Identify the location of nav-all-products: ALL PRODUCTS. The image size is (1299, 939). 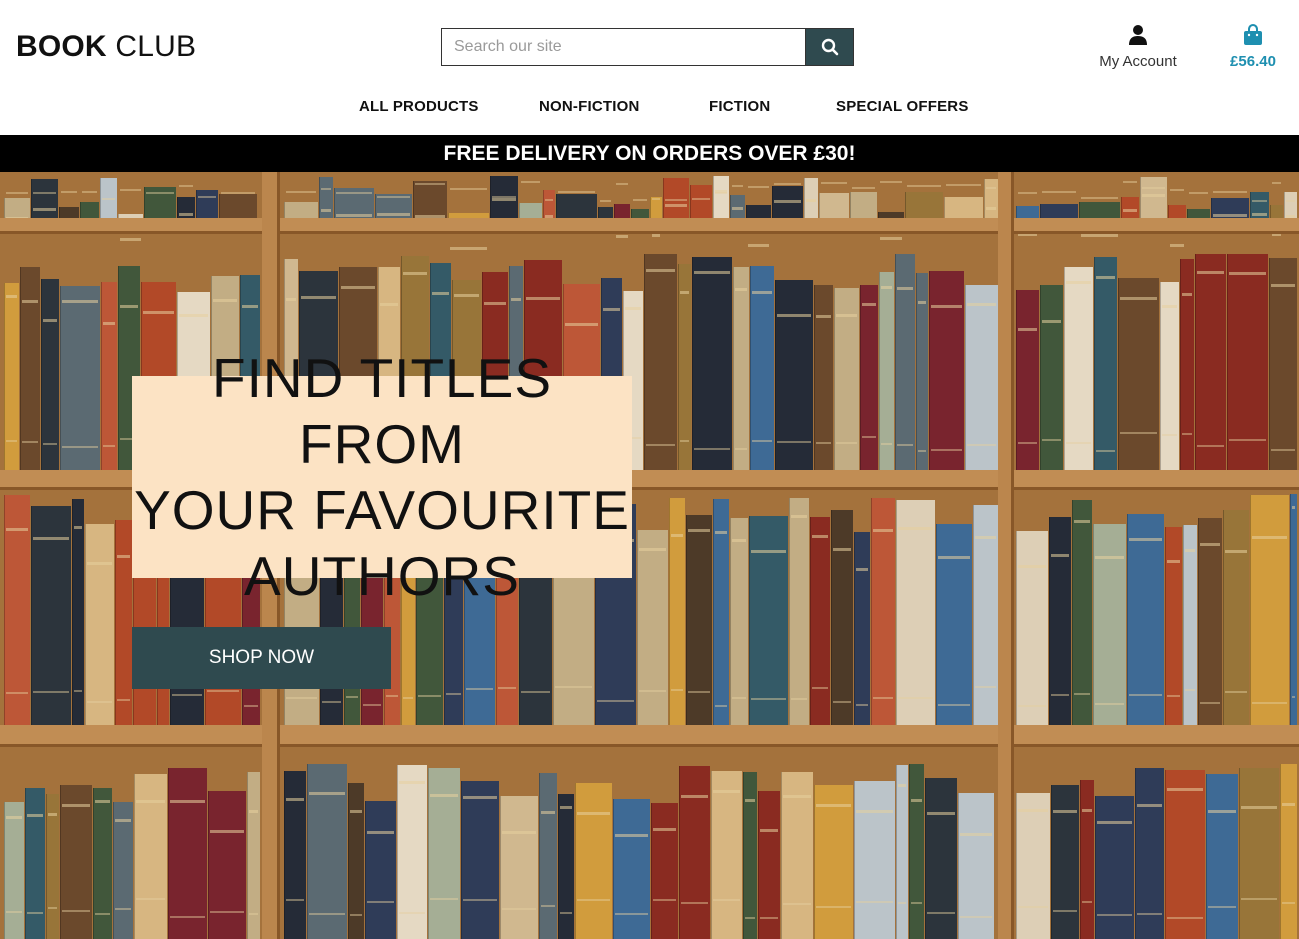
(419, 106).